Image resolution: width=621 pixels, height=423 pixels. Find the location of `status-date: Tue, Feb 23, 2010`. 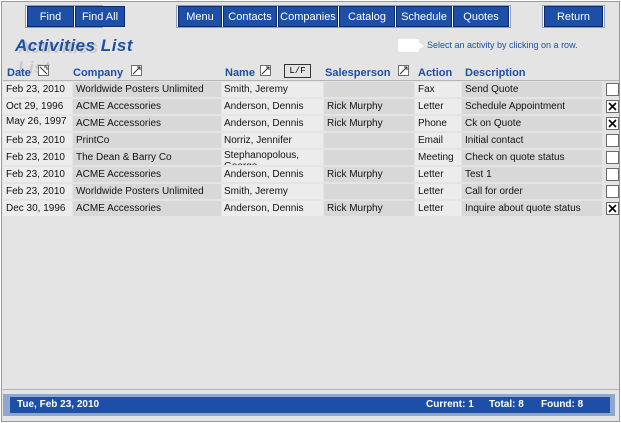

status-date: Tue, Feb 23, 2010 is located at coordinates (58, 404).